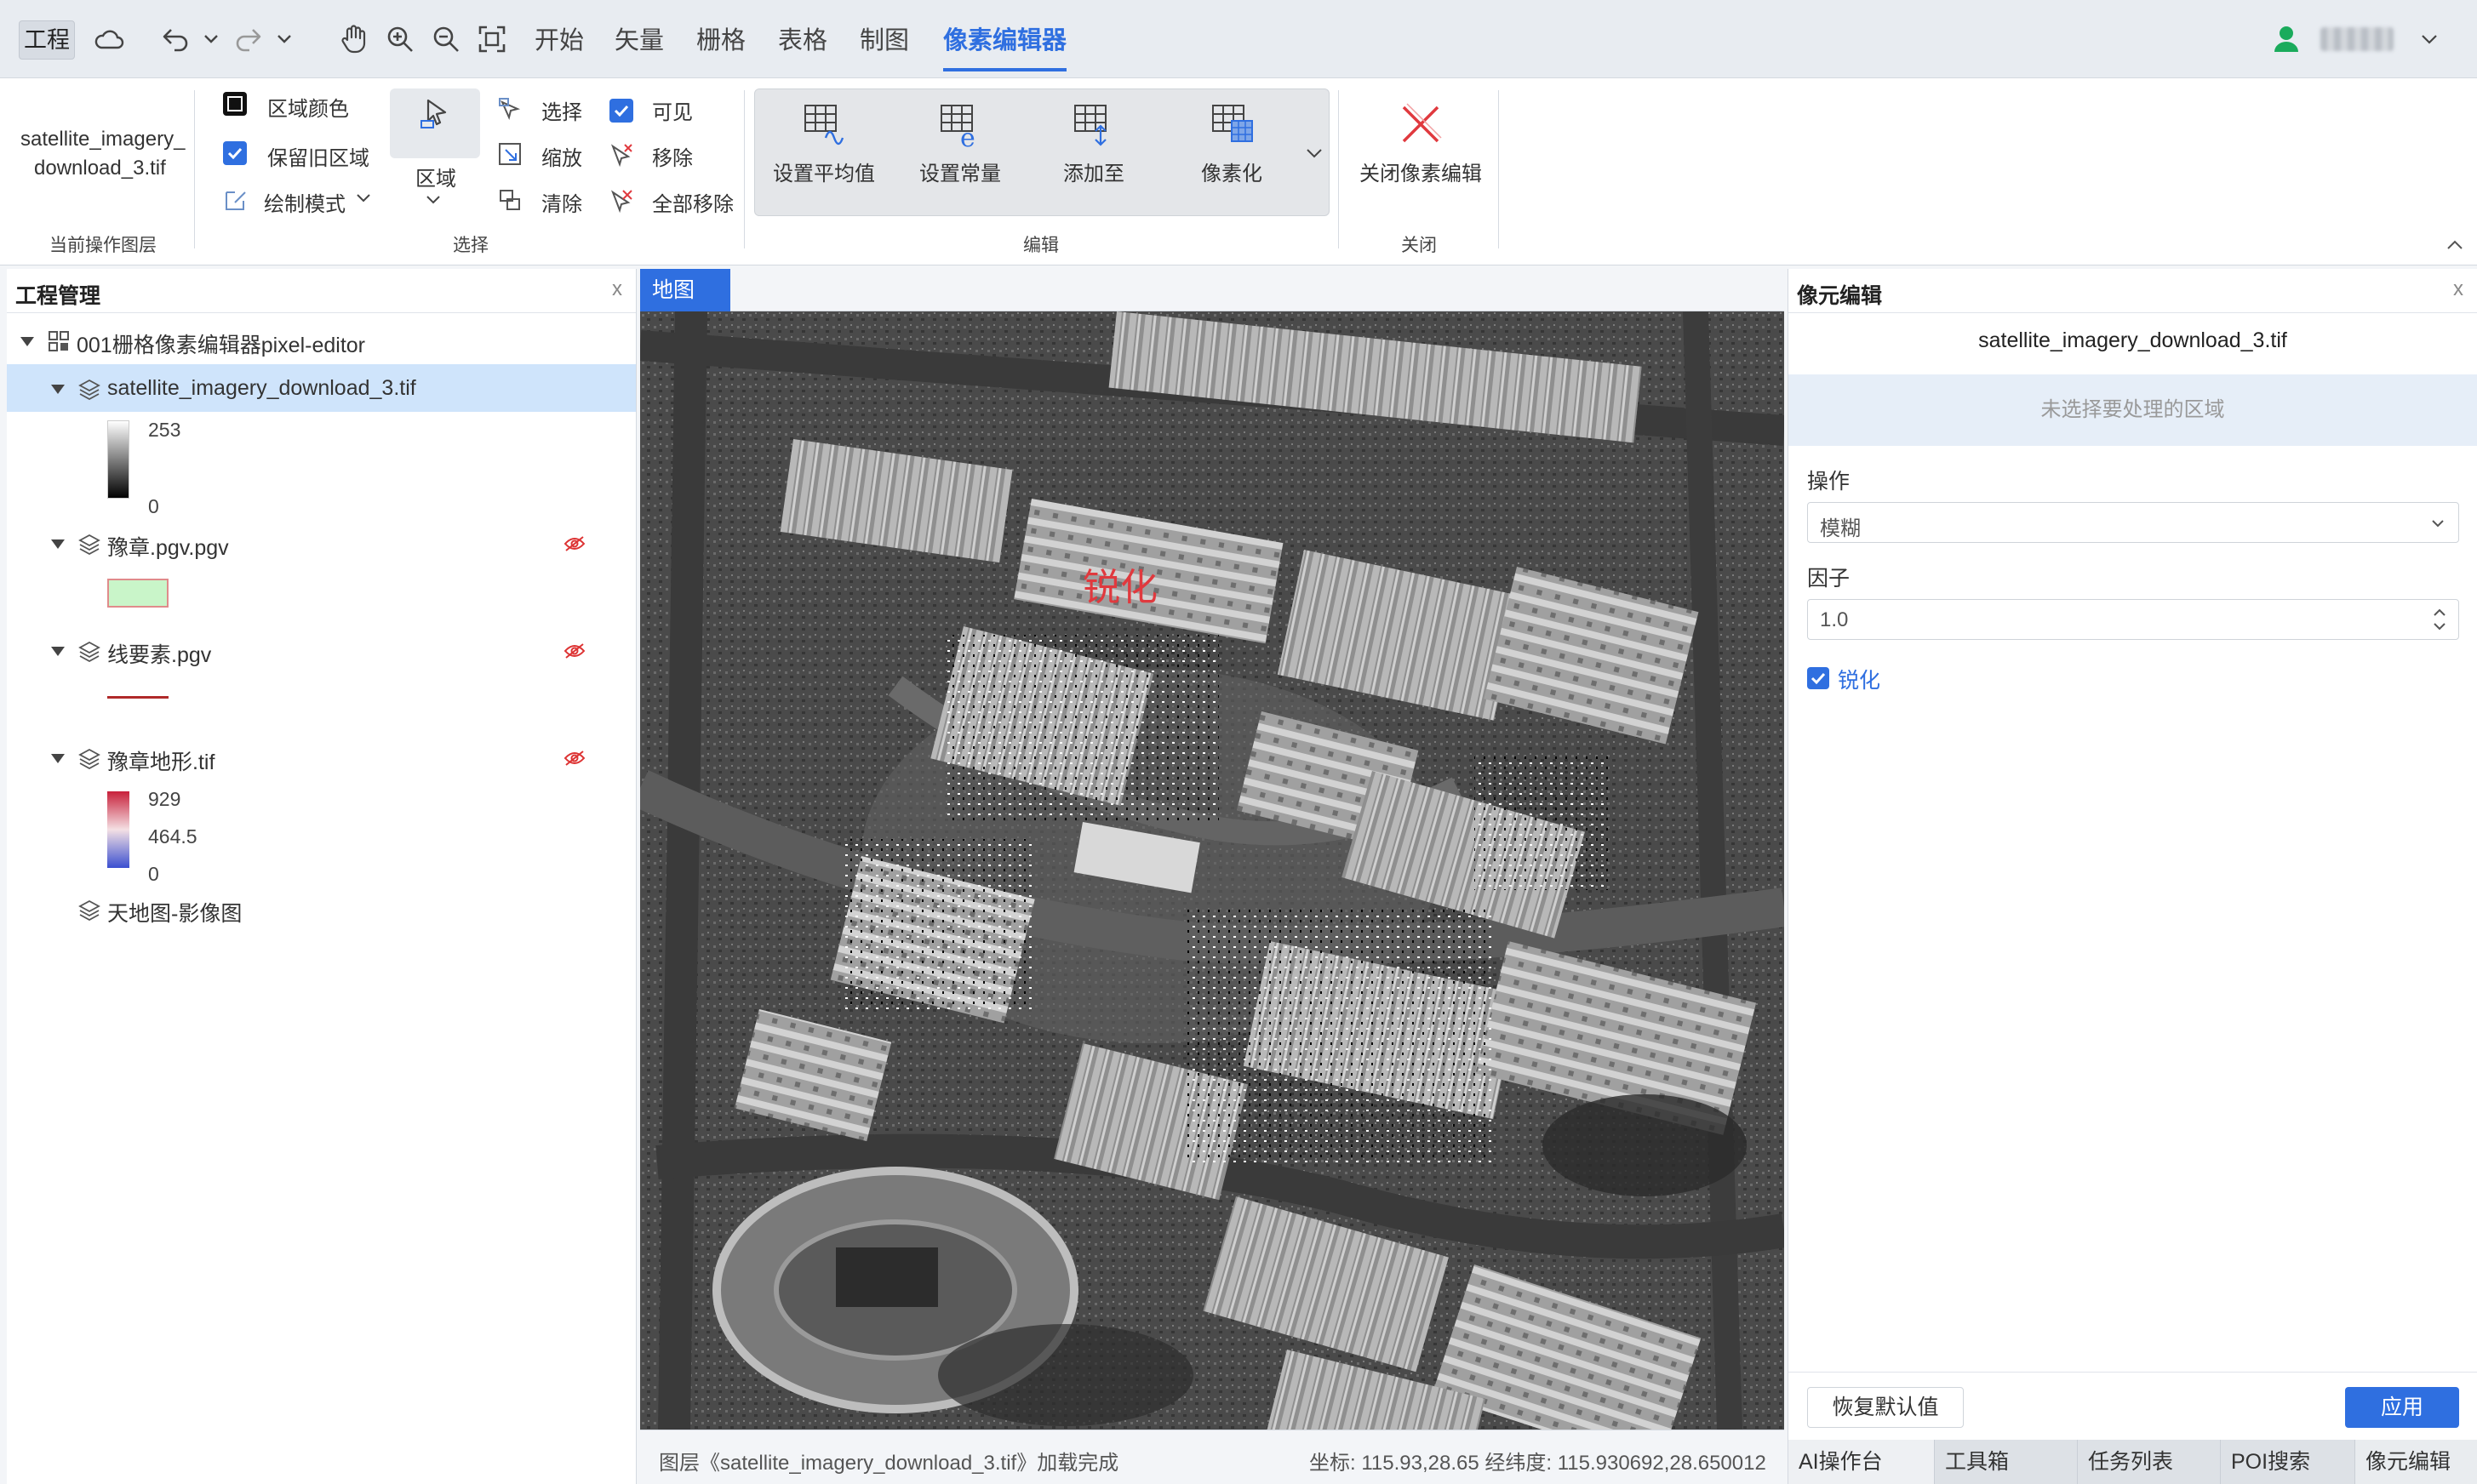 Image resolution: width=2477 pixels, height=1484 pixels. Describe the element at coordinates (2357, 39) in the screenshot. I see `user-name` at that location.